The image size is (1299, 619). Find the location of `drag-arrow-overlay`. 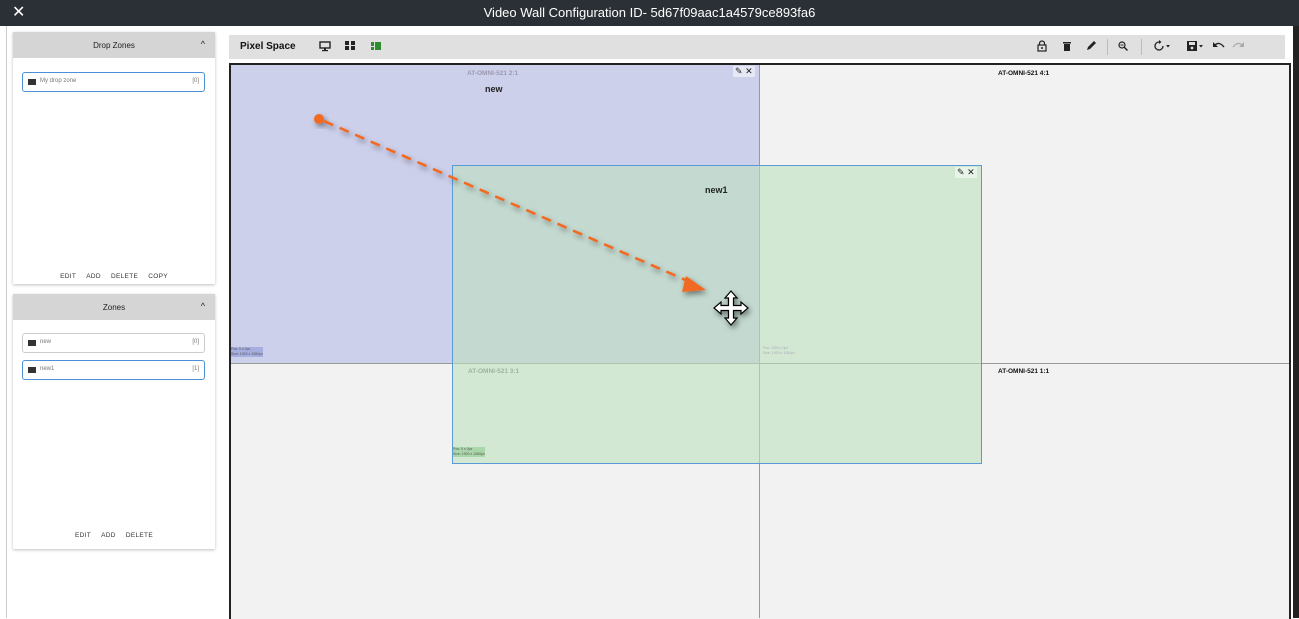

drag-arrow-overlay is located at coordinates (531, 220).